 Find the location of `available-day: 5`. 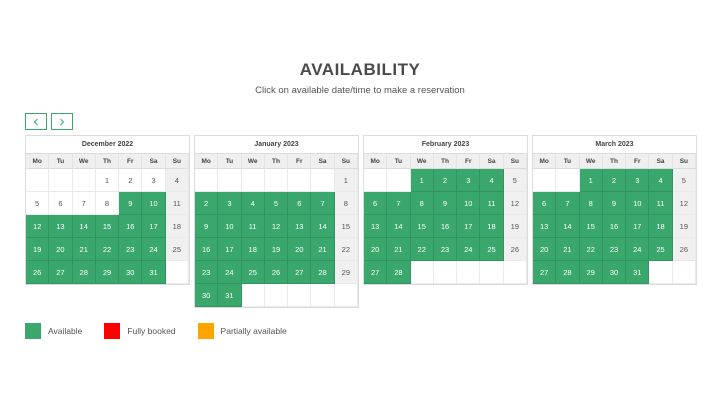

available-day: 5 is located at coordinates (276, 203).